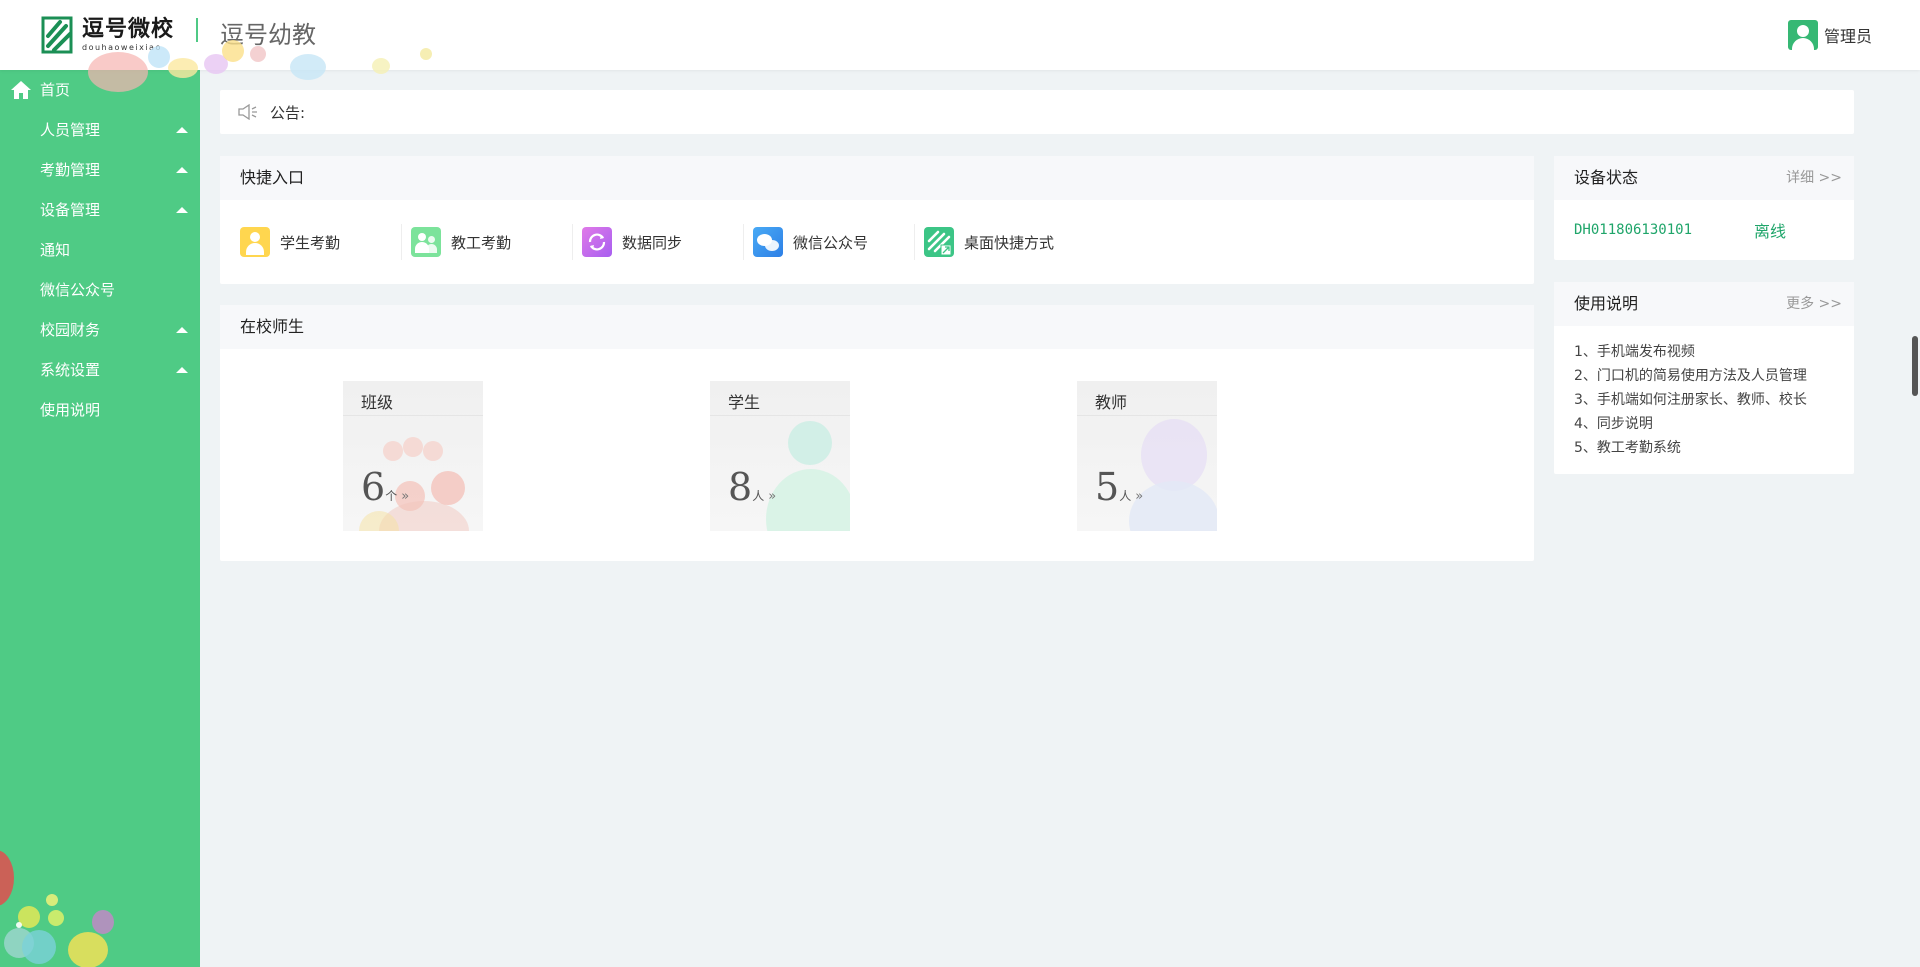  What do you see at coordinates (1847, 36) in the screenshot?
I see `user-name: 管理员` at bounding box center [1847, 36].